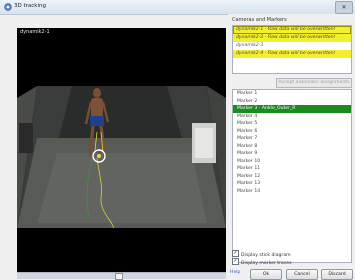 This screenshot has width=355, height=280. Describe the element at coordinates (292, 94) in the screenshot. I see `marker-item: Marker 1` at that location.